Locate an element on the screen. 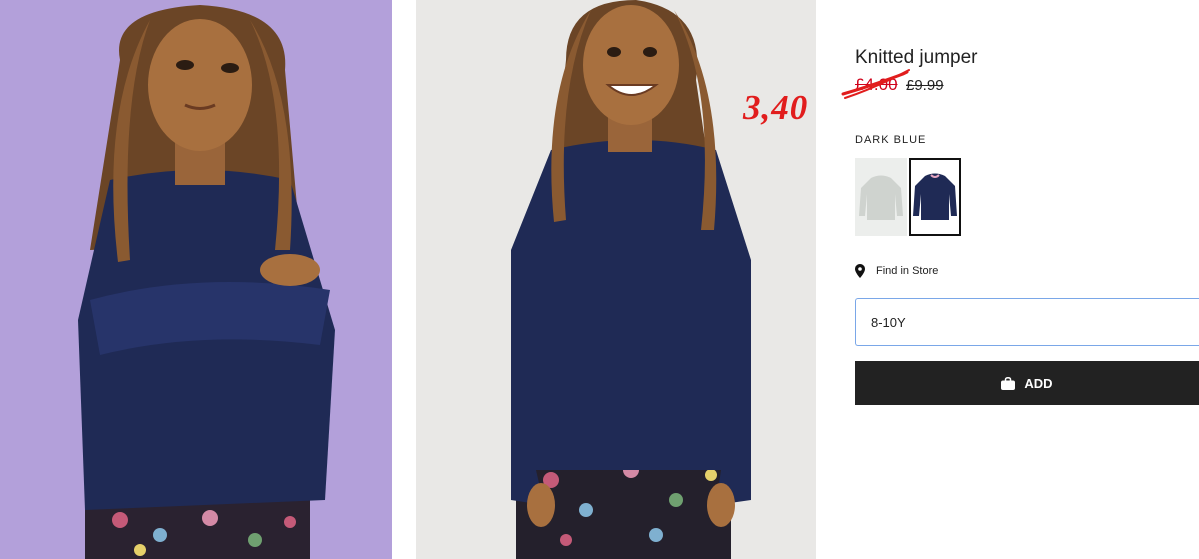 The width and height of the screenshot is (1199, 559). handwritten-new-price: 3,40 is located at coordinates (776, 107).